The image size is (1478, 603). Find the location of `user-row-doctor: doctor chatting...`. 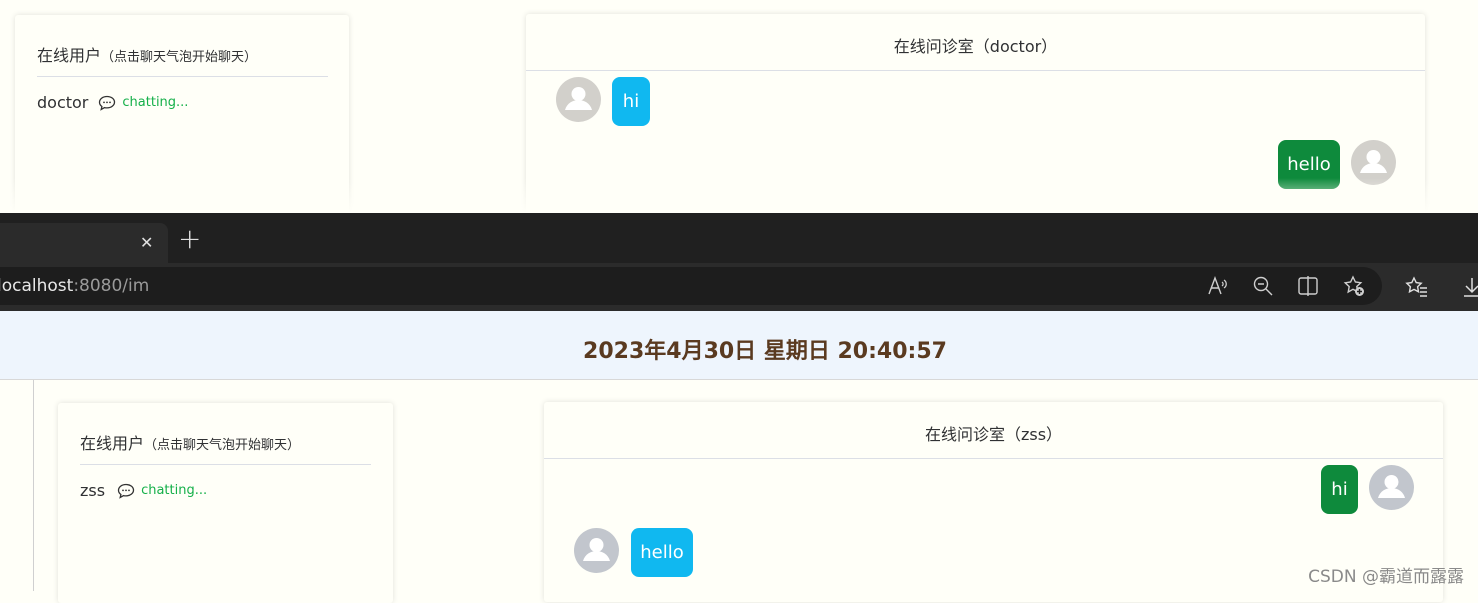

user-row-doctor: doctor chatting... is located at coordinates (112, 102).